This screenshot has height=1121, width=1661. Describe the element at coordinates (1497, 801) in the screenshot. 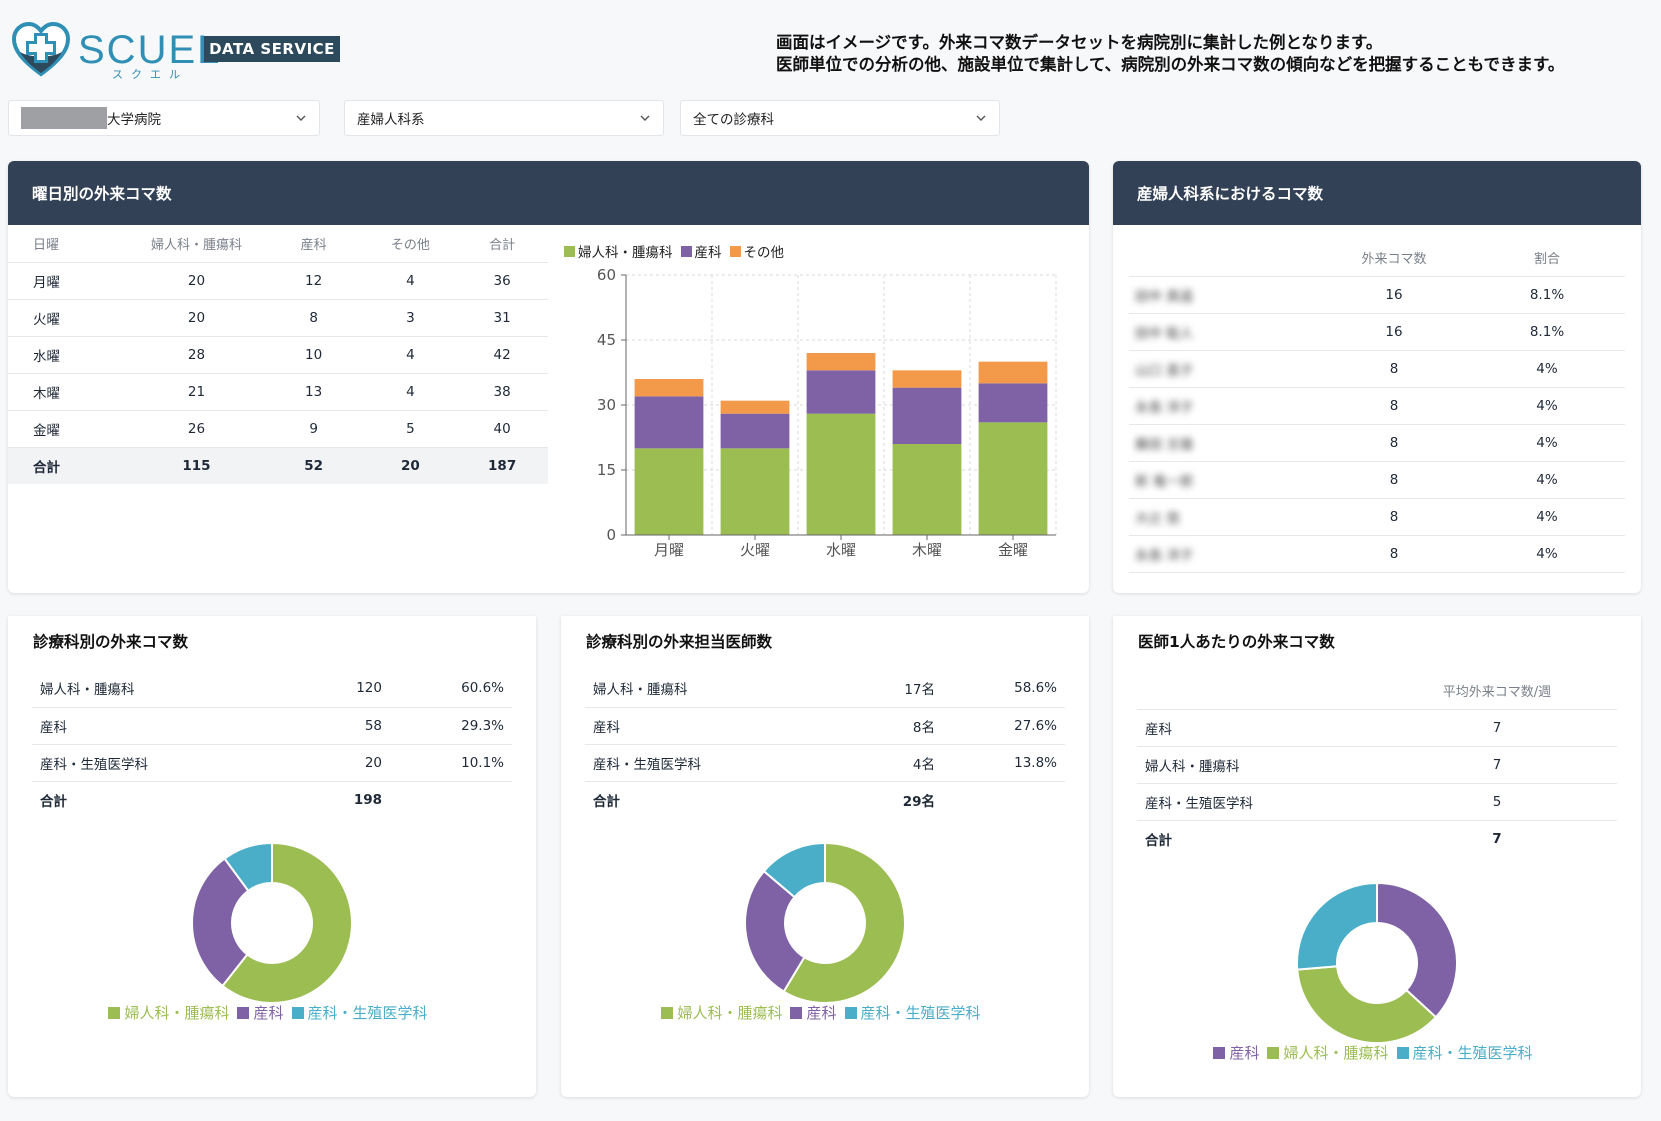

I see `cell: 5` at that location.